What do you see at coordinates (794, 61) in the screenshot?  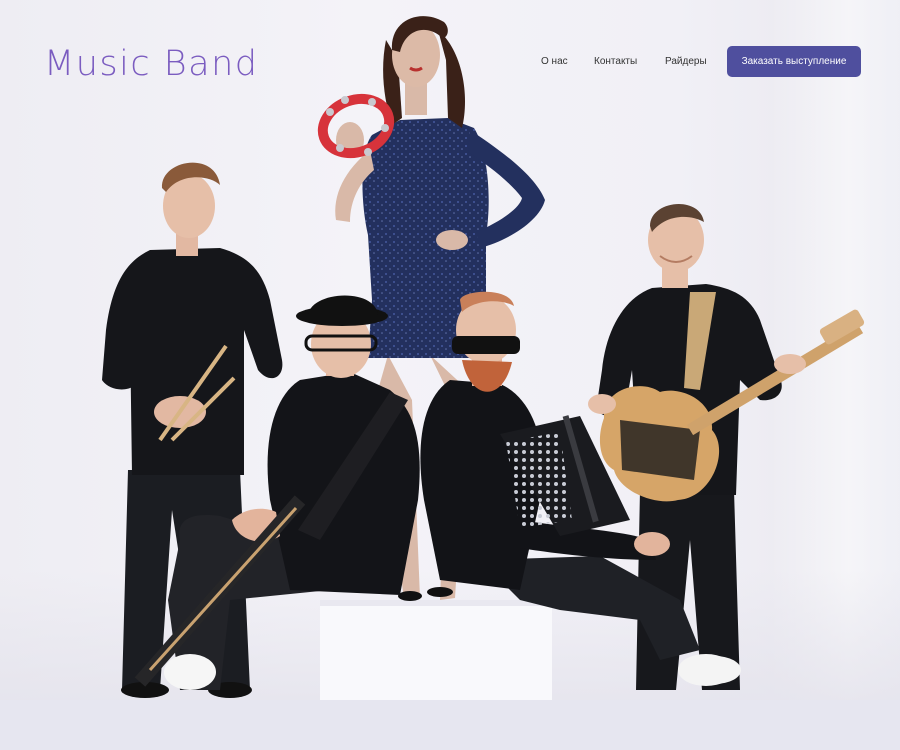 I see `book-performance-button: Заказать выступление` at bounding box center [794, 61].